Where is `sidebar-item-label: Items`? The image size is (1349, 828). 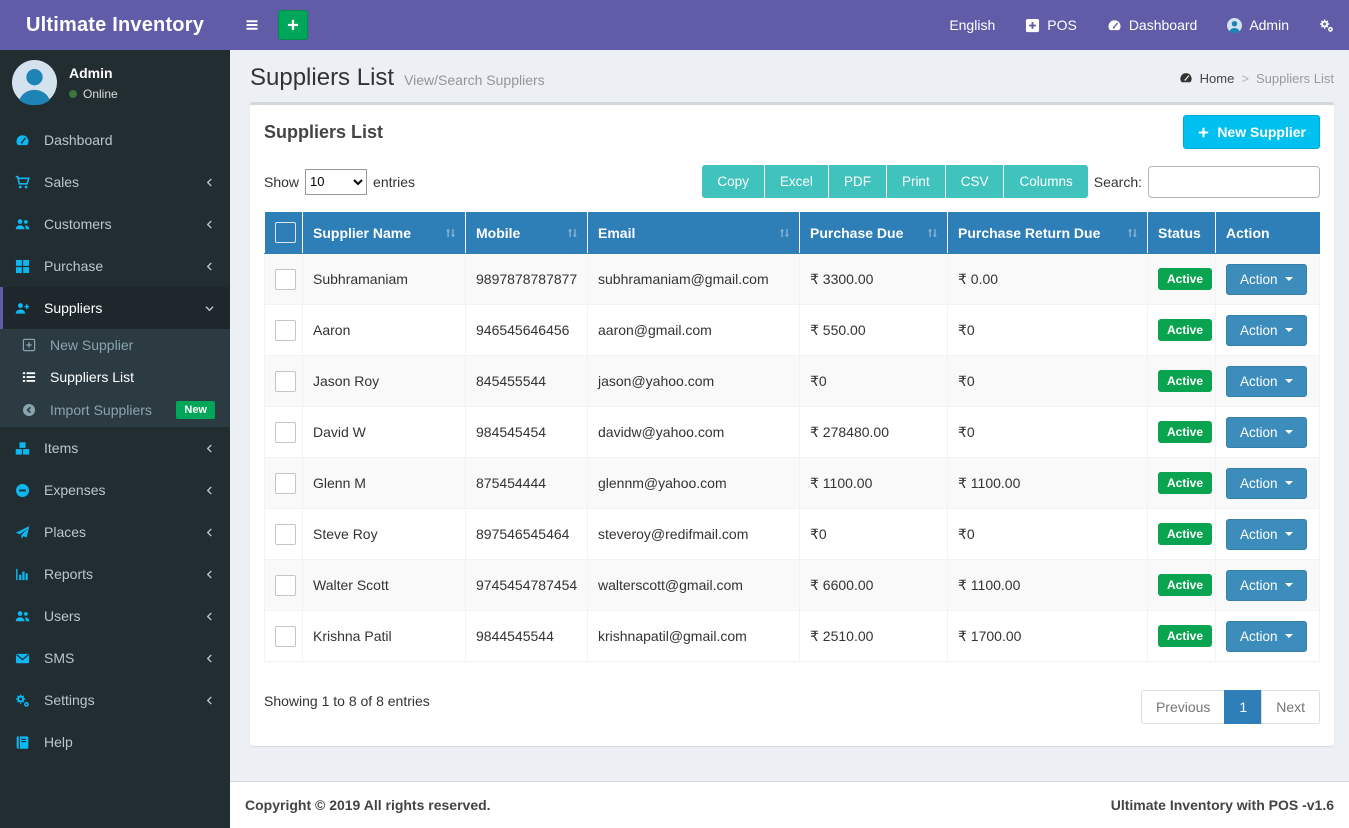
sidebar-item-label: Items is located at coordinates (61, 448).